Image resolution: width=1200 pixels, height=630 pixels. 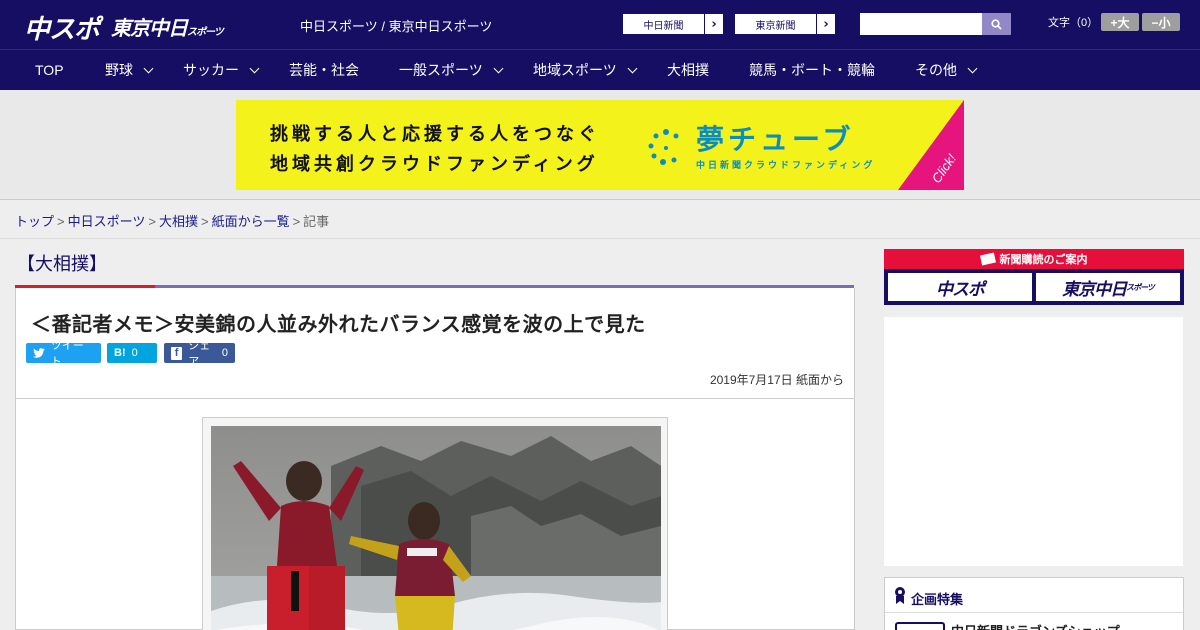 I want to click on subscribe-chuspo-logo: 中スポ, so click(x=960, y=287).